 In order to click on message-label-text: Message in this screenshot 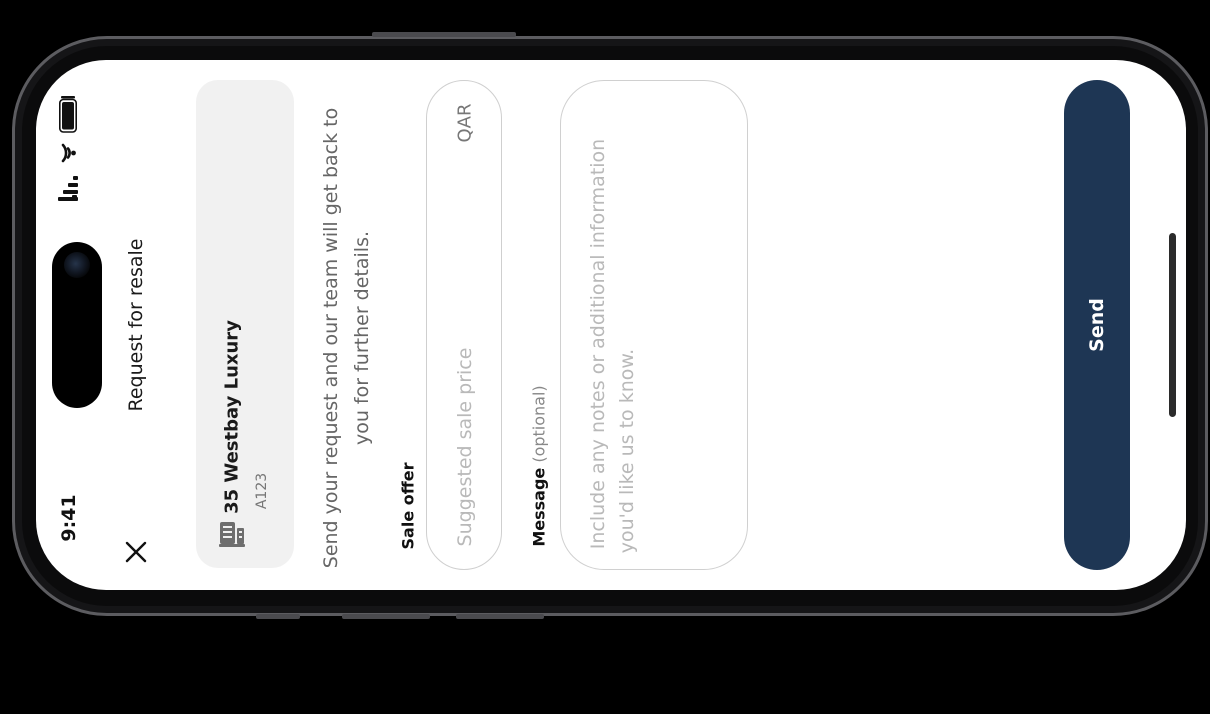, I will do `click(539, 507)`.